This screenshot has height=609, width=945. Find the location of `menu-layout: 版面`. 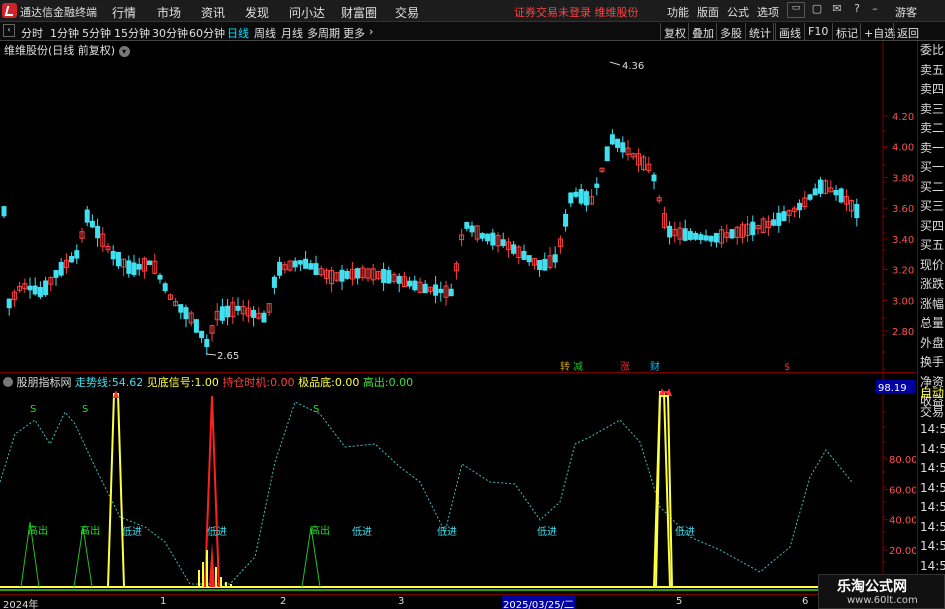

menu-layout: 版面 is located at coordinates (708, 12).